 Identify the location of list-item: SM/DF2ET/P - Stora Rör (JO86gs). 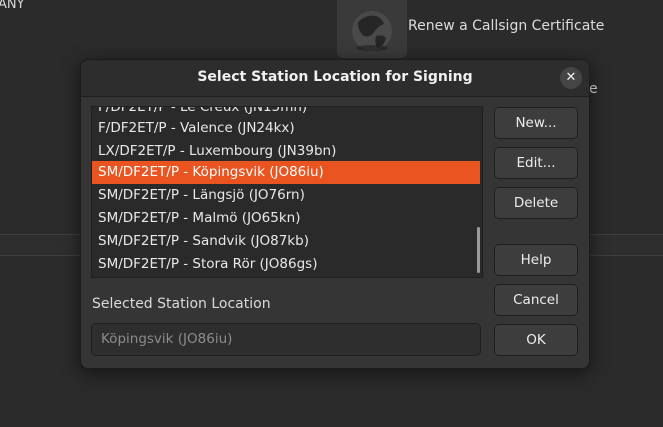
(286, 264).